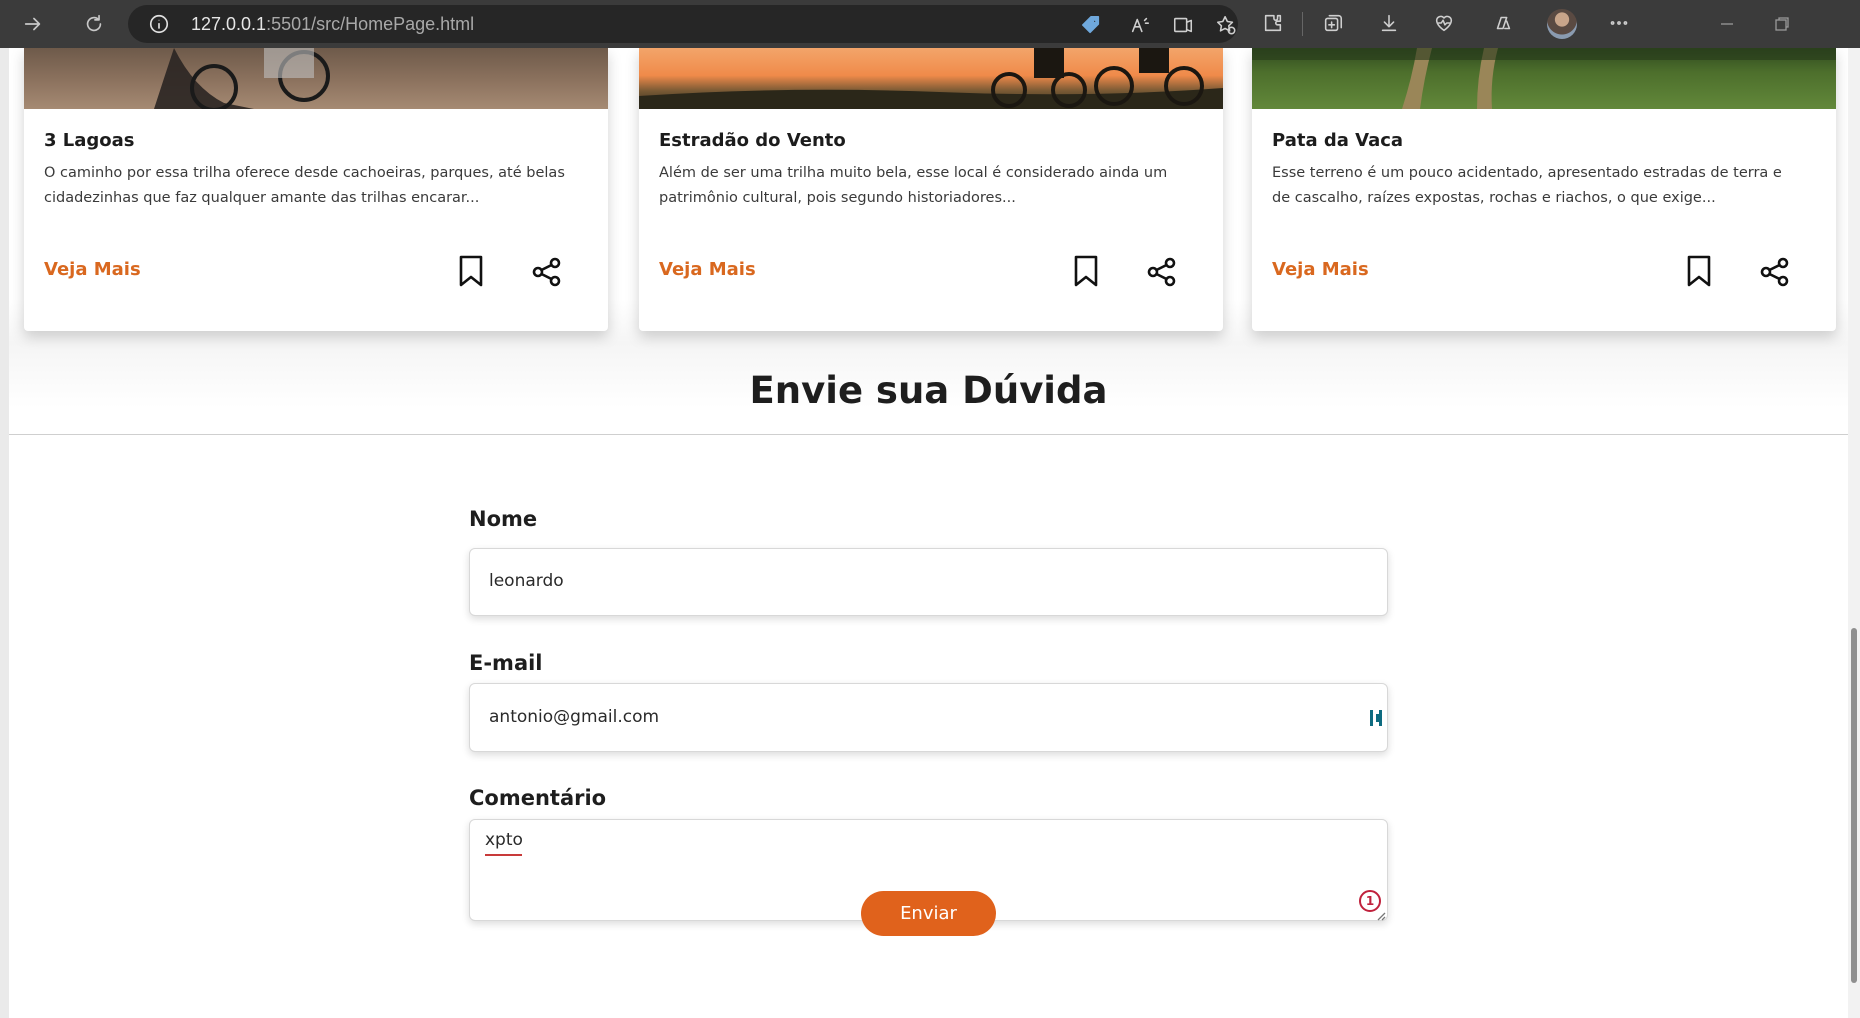 This screenshot has width=1860, height=1018. I want to click on address-url: 127.0.0.1:5501/src/HomePage.html, so click(332, 24).